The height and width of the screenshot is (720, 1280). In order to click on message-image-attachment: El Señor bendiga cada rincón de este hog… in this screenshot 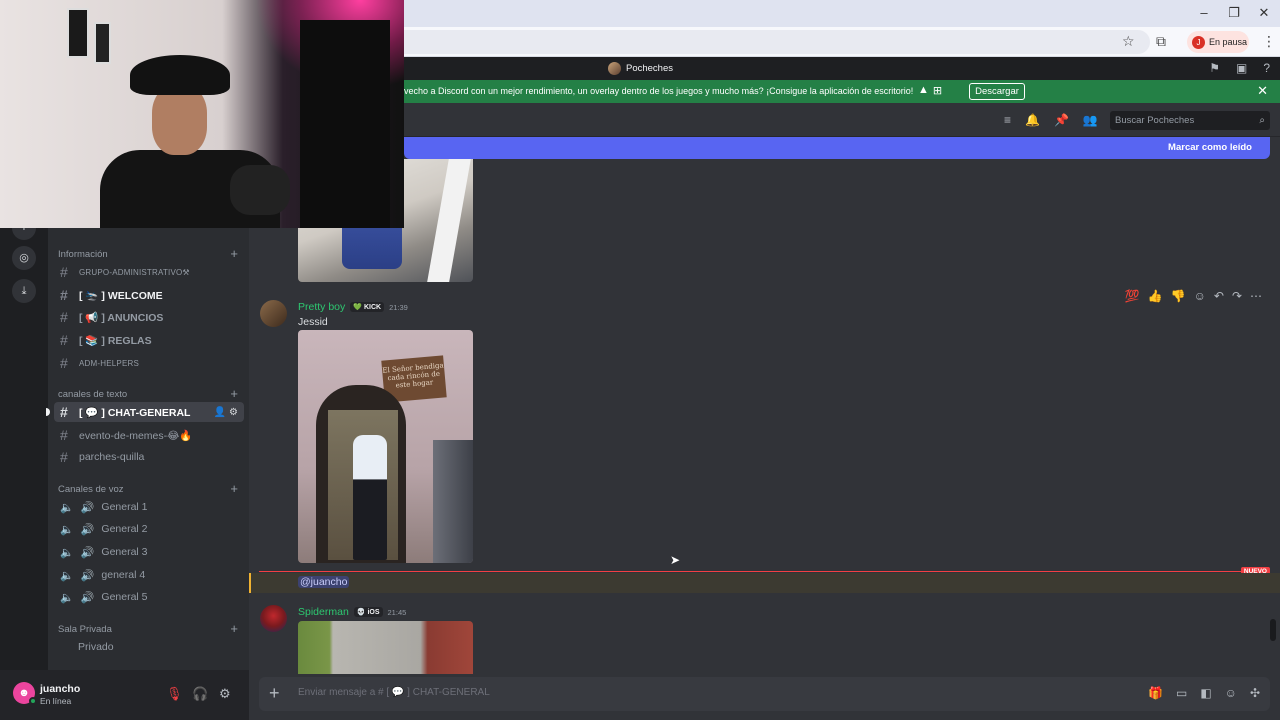, I will do `click(385, 446)`.